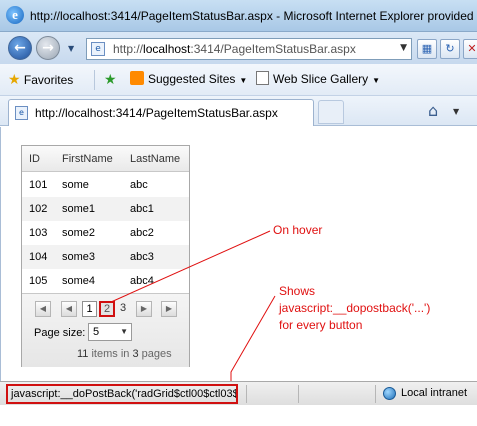 The height and width of the screenshot is (426, 477). I want to click on add-favorite-icon: ★, so click(110, 79).